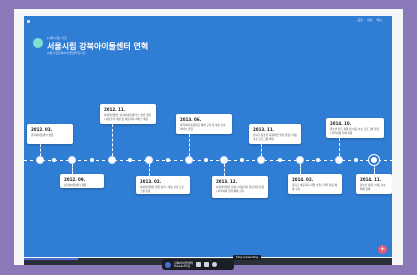 The height and width of the screenshot is (275, 417). I want to click on timeline-text: 강북아이들센터 개원, so click(75, 185).